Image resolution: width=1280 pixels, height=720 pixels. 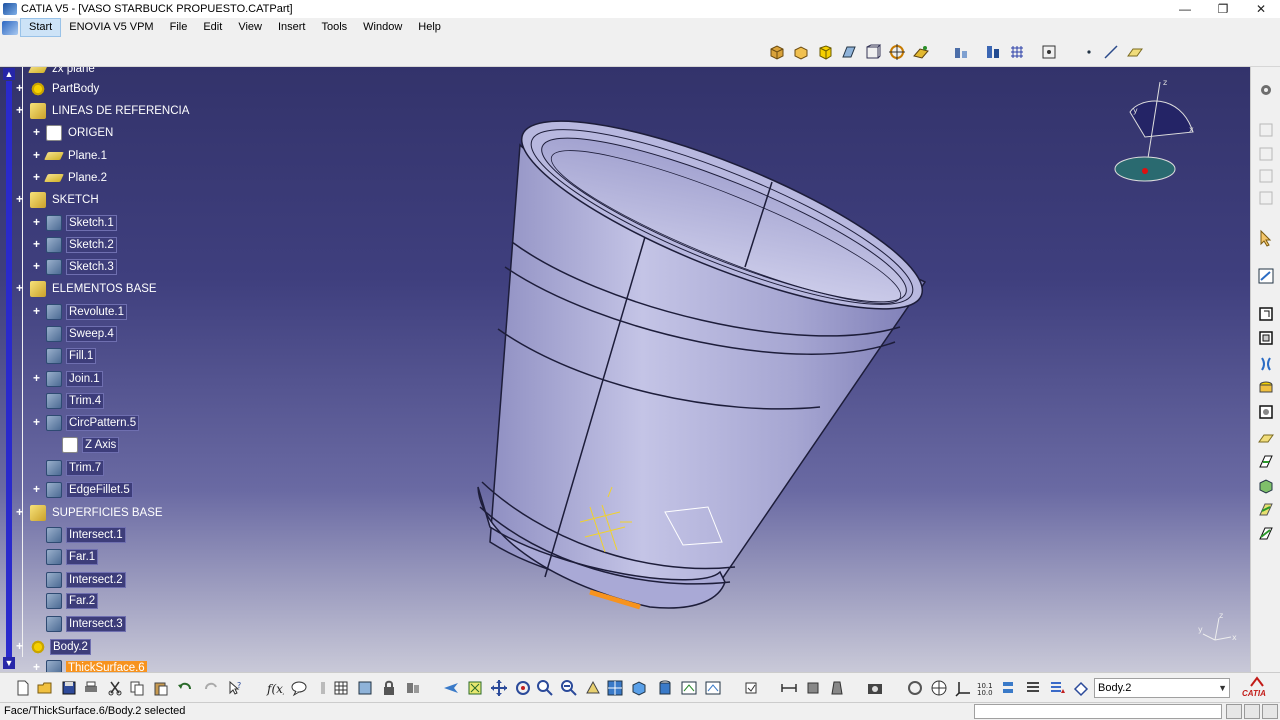 I want to click on tree-node-far-1: Far.1, so click(x=72, y=557).